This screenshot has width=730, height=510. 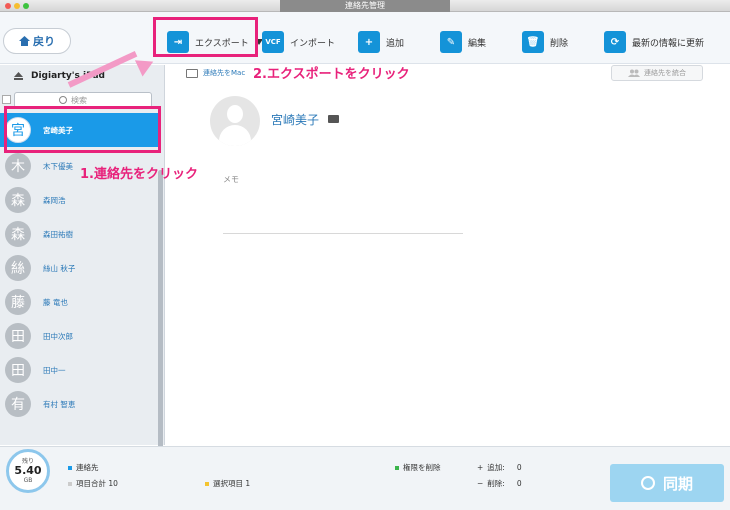 I want to click on add-count-label: 追加:, so click(x=496, y=467).